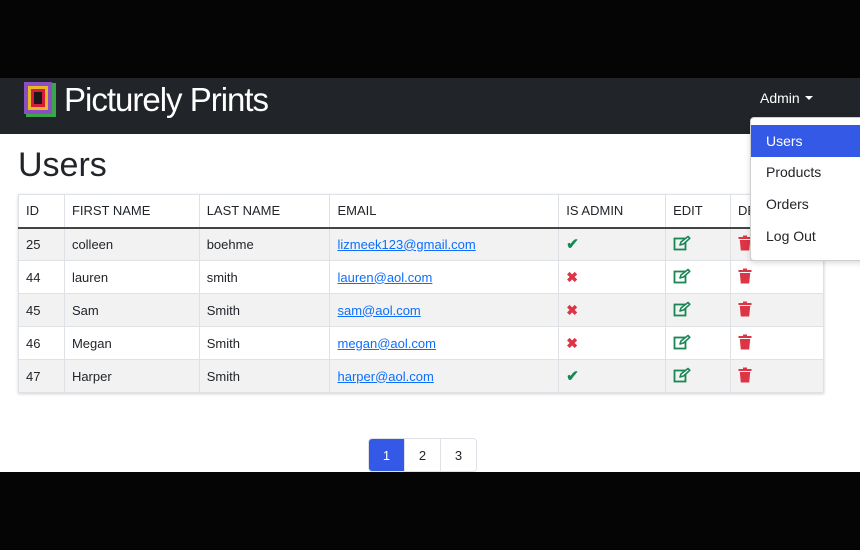 The image size is (860, 550). What do you see at coordinates (444, 310) in the screenshot?
I see `cell-email: sam@aol.com` at bounding box center [444, 310].